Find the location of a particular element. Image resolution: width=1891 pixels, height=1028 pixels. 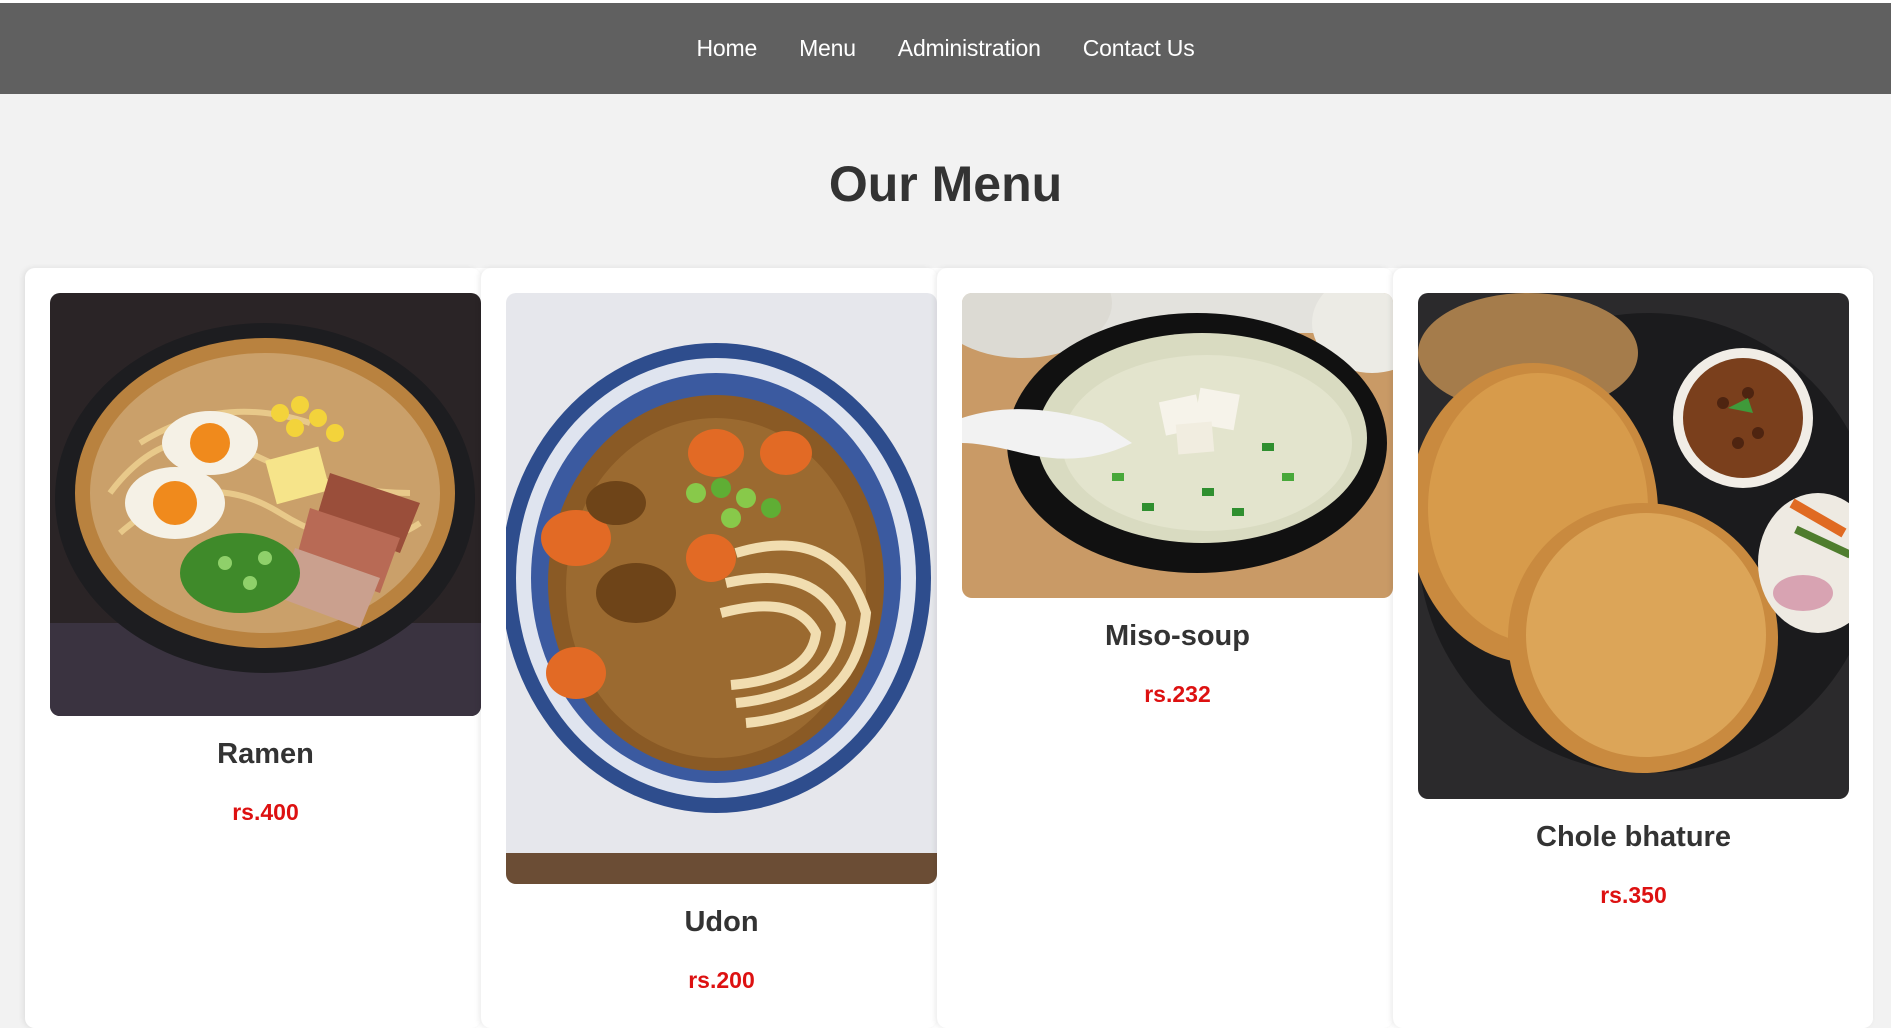

menu-item-name: Udon is located at coordinates (721, 922).